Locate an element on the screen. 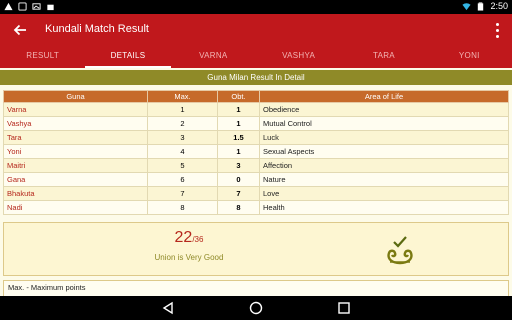 The height and width of the screenshot is (320, 512). battery-icon is located at coordinates (481, 6).